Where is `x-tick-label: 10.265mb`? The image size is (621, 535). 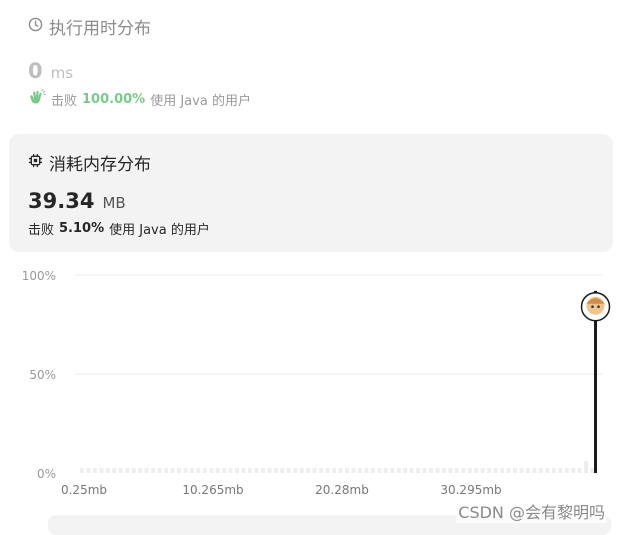
x-tick-label: 10.265mb is located at coordinates (212, 490).